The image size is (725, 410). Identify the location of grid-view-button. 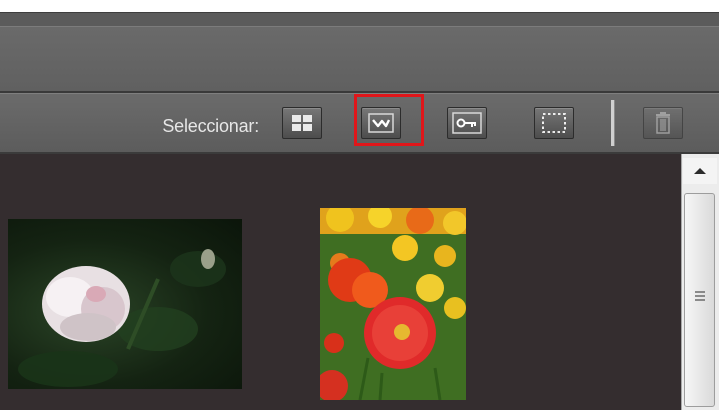
(302, 123).